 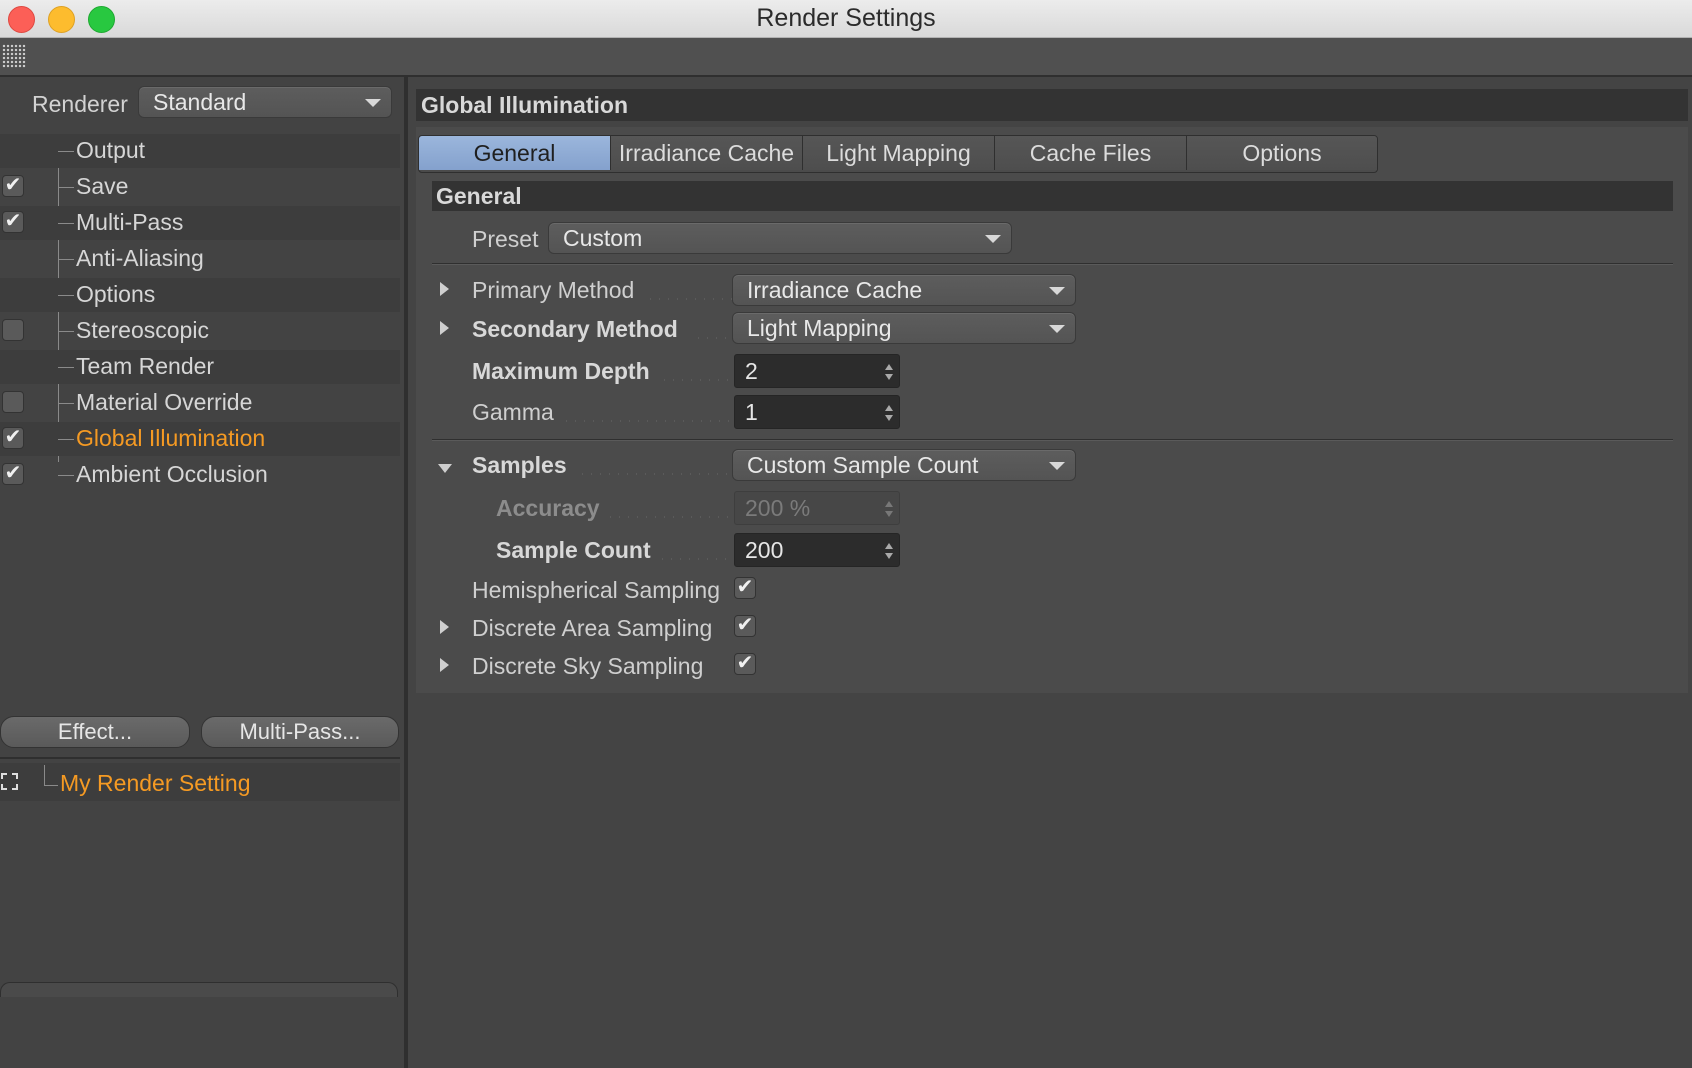 What do you see at coordinates (200, 187) in the screenshot?
I see `sidebar-item-save: ✔ Save` at bounding box center [200, 187].